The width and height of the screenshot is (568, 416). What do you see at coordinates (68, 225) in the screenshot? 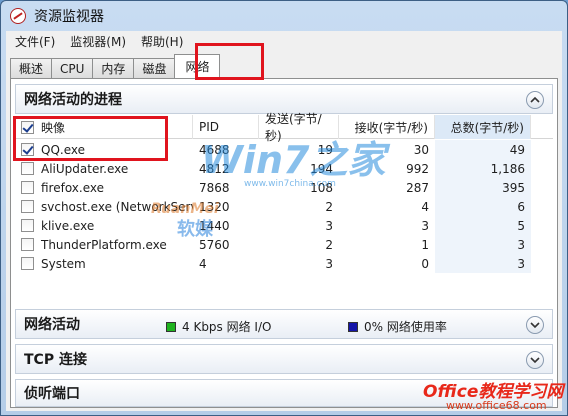
I see `process-name: klive.exe` at bounding box center [68, 225].